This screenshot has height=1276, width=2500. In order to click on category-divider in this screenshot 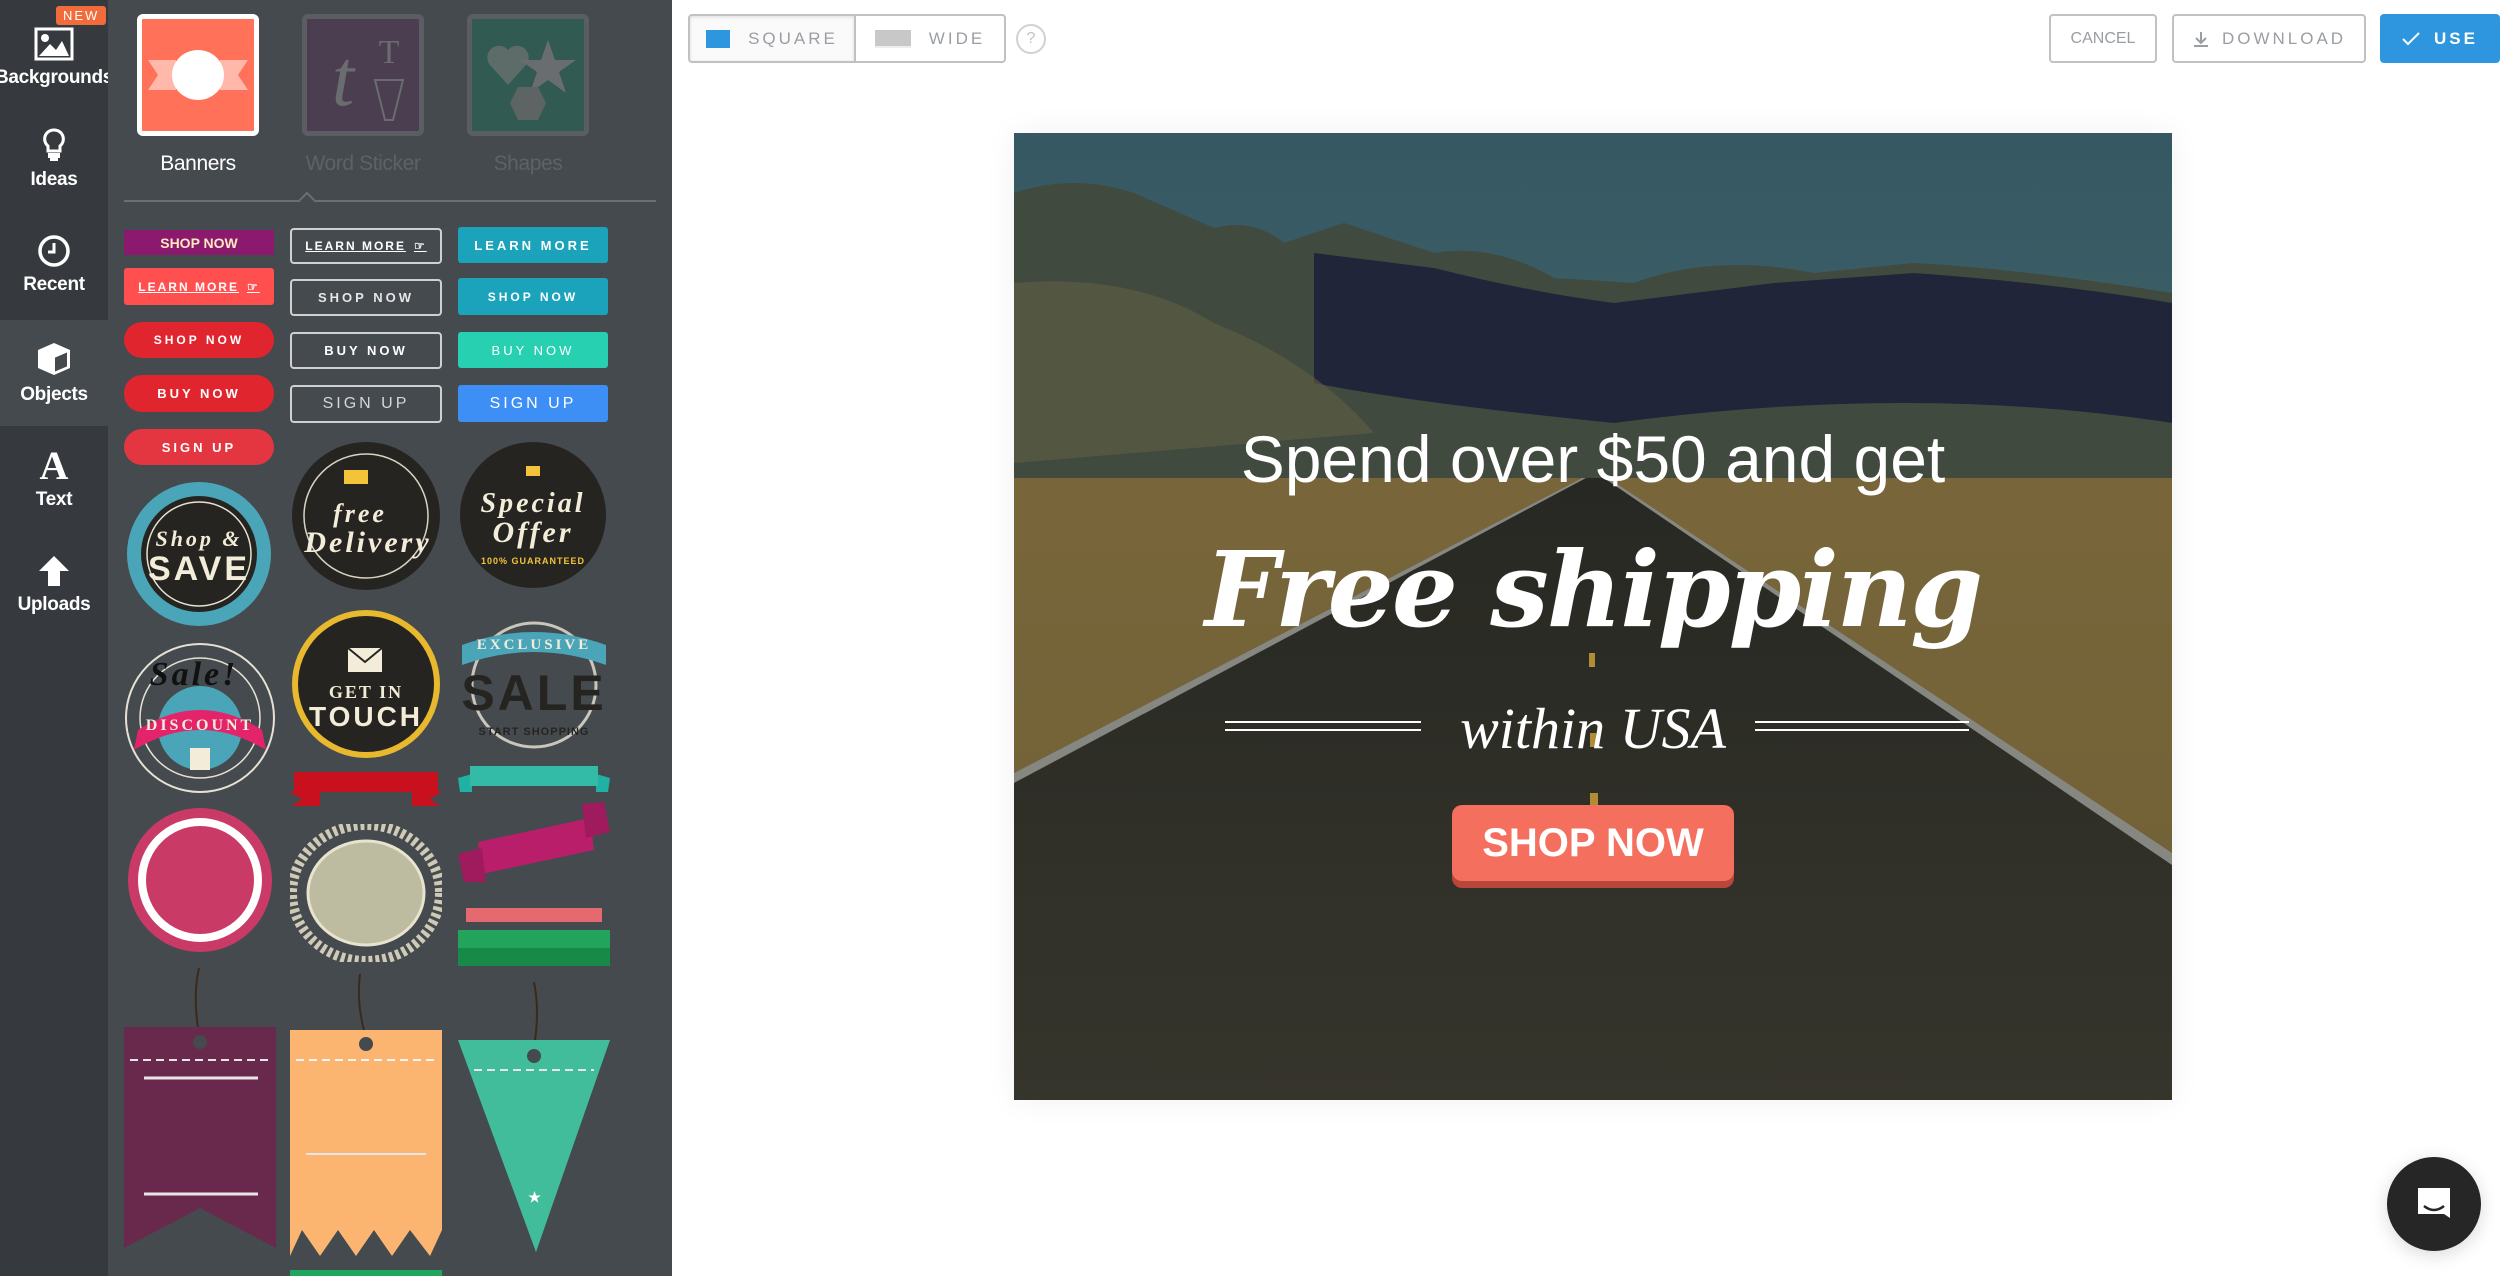, I will do `click(390, 201)`.